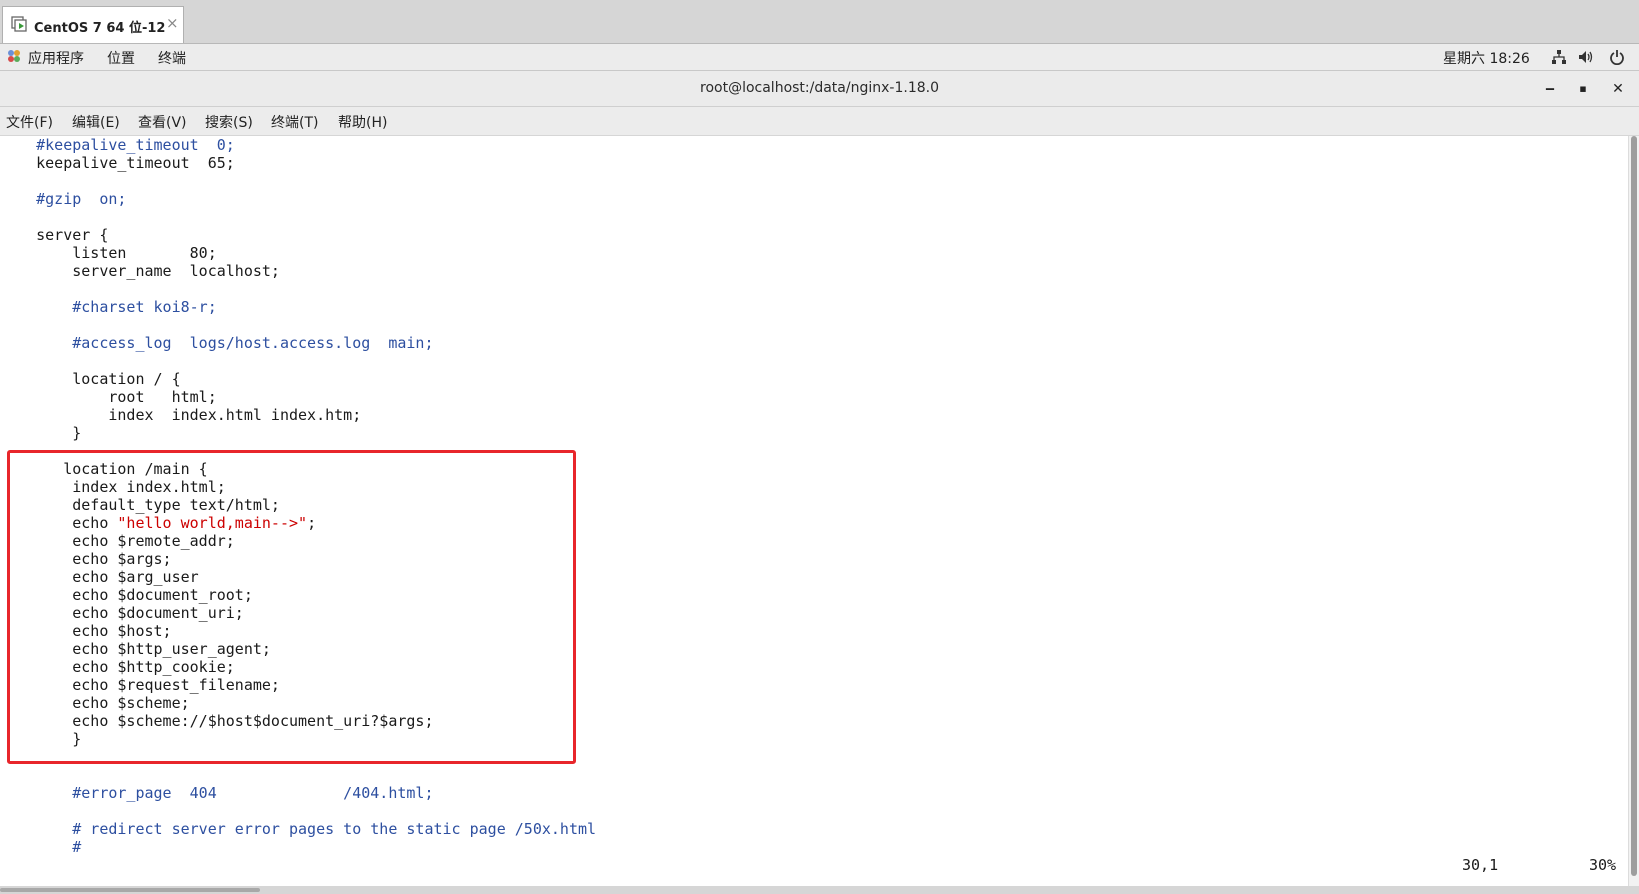  Describe the element at coordinates (41, 433) in the screenshot. I see `editor-line: }` at that location.